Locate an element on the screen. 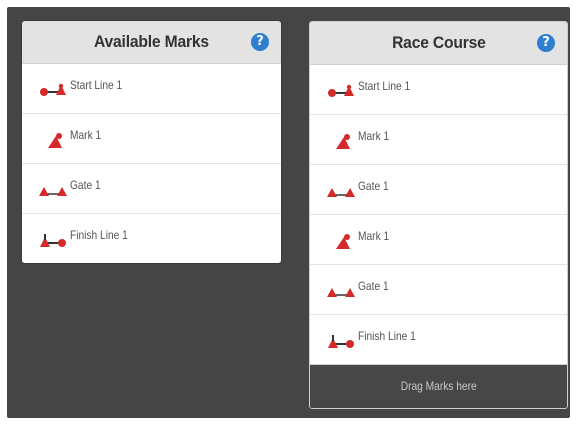 The image size is (577, 425). race-course-title: Race Course is located at coordinates (438, 42).